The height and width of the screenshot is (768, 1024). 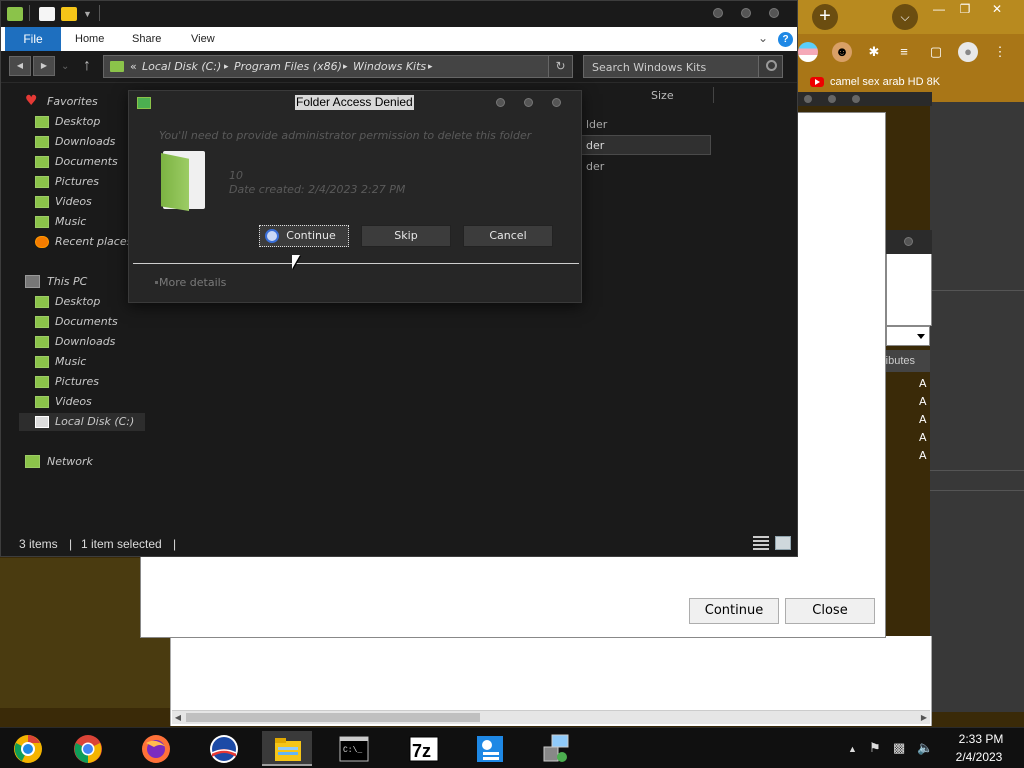 What do you see at coordinates (44, 66) in the screenshot?
I see `forward-button: ▶` at bounding box center [44, 66].